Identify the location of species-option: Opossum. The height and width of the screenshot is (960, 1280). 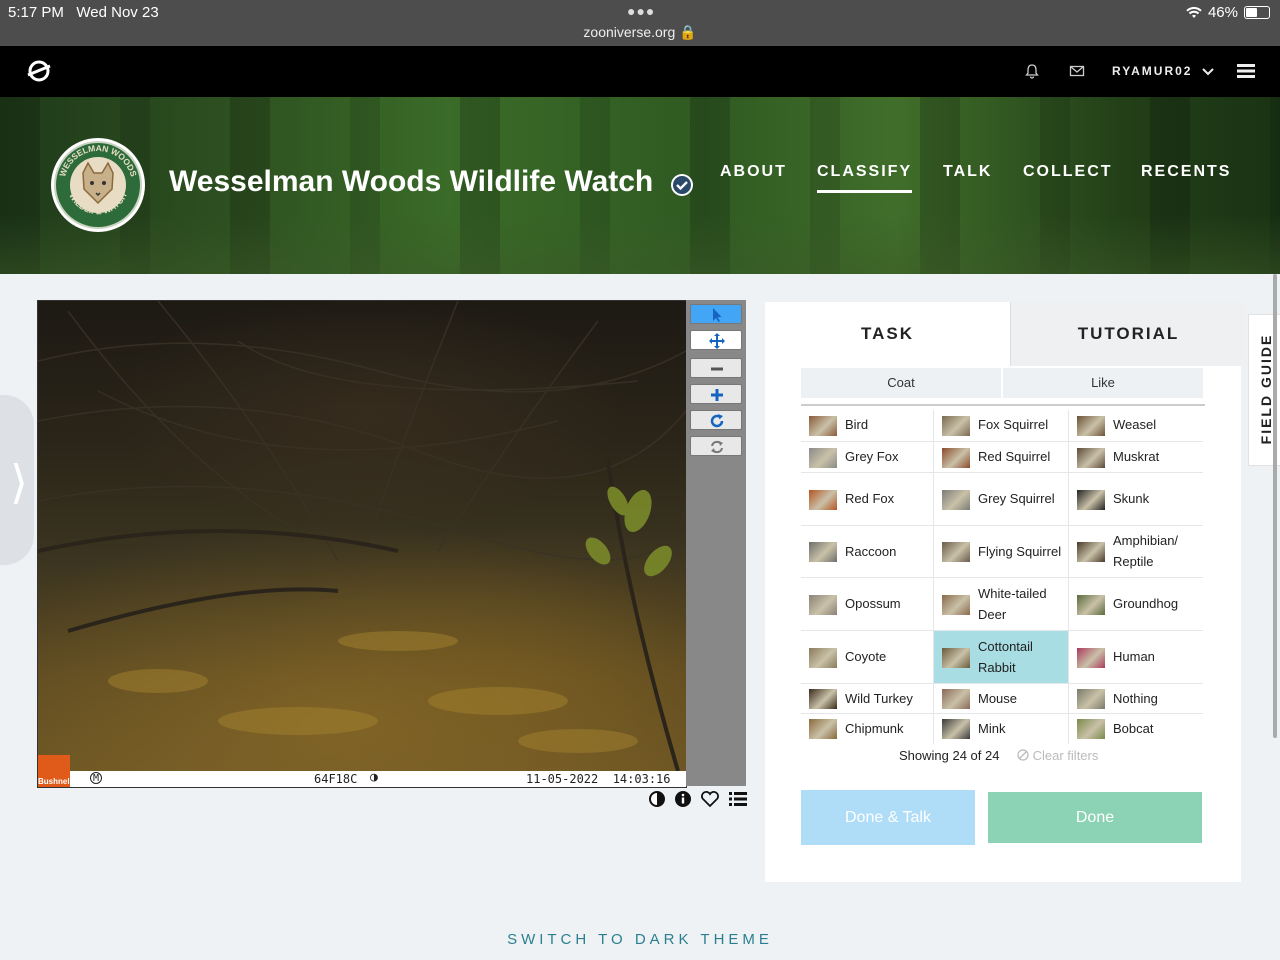
(867, 604).